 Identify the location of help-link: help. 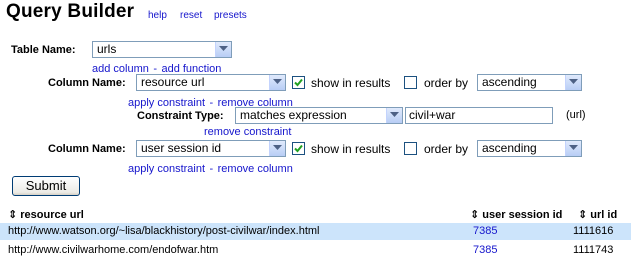
(157, 15).